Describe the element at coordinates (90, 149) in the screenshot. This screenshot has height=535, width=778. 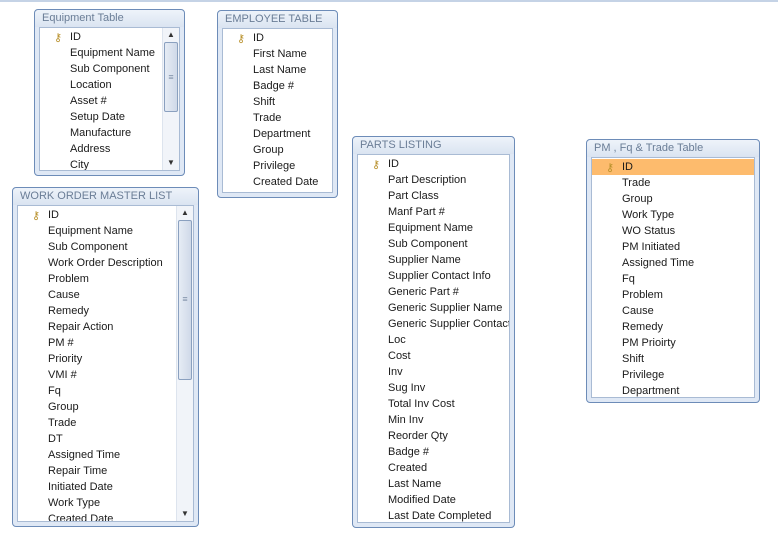
I see `field-name: Address` at that location.